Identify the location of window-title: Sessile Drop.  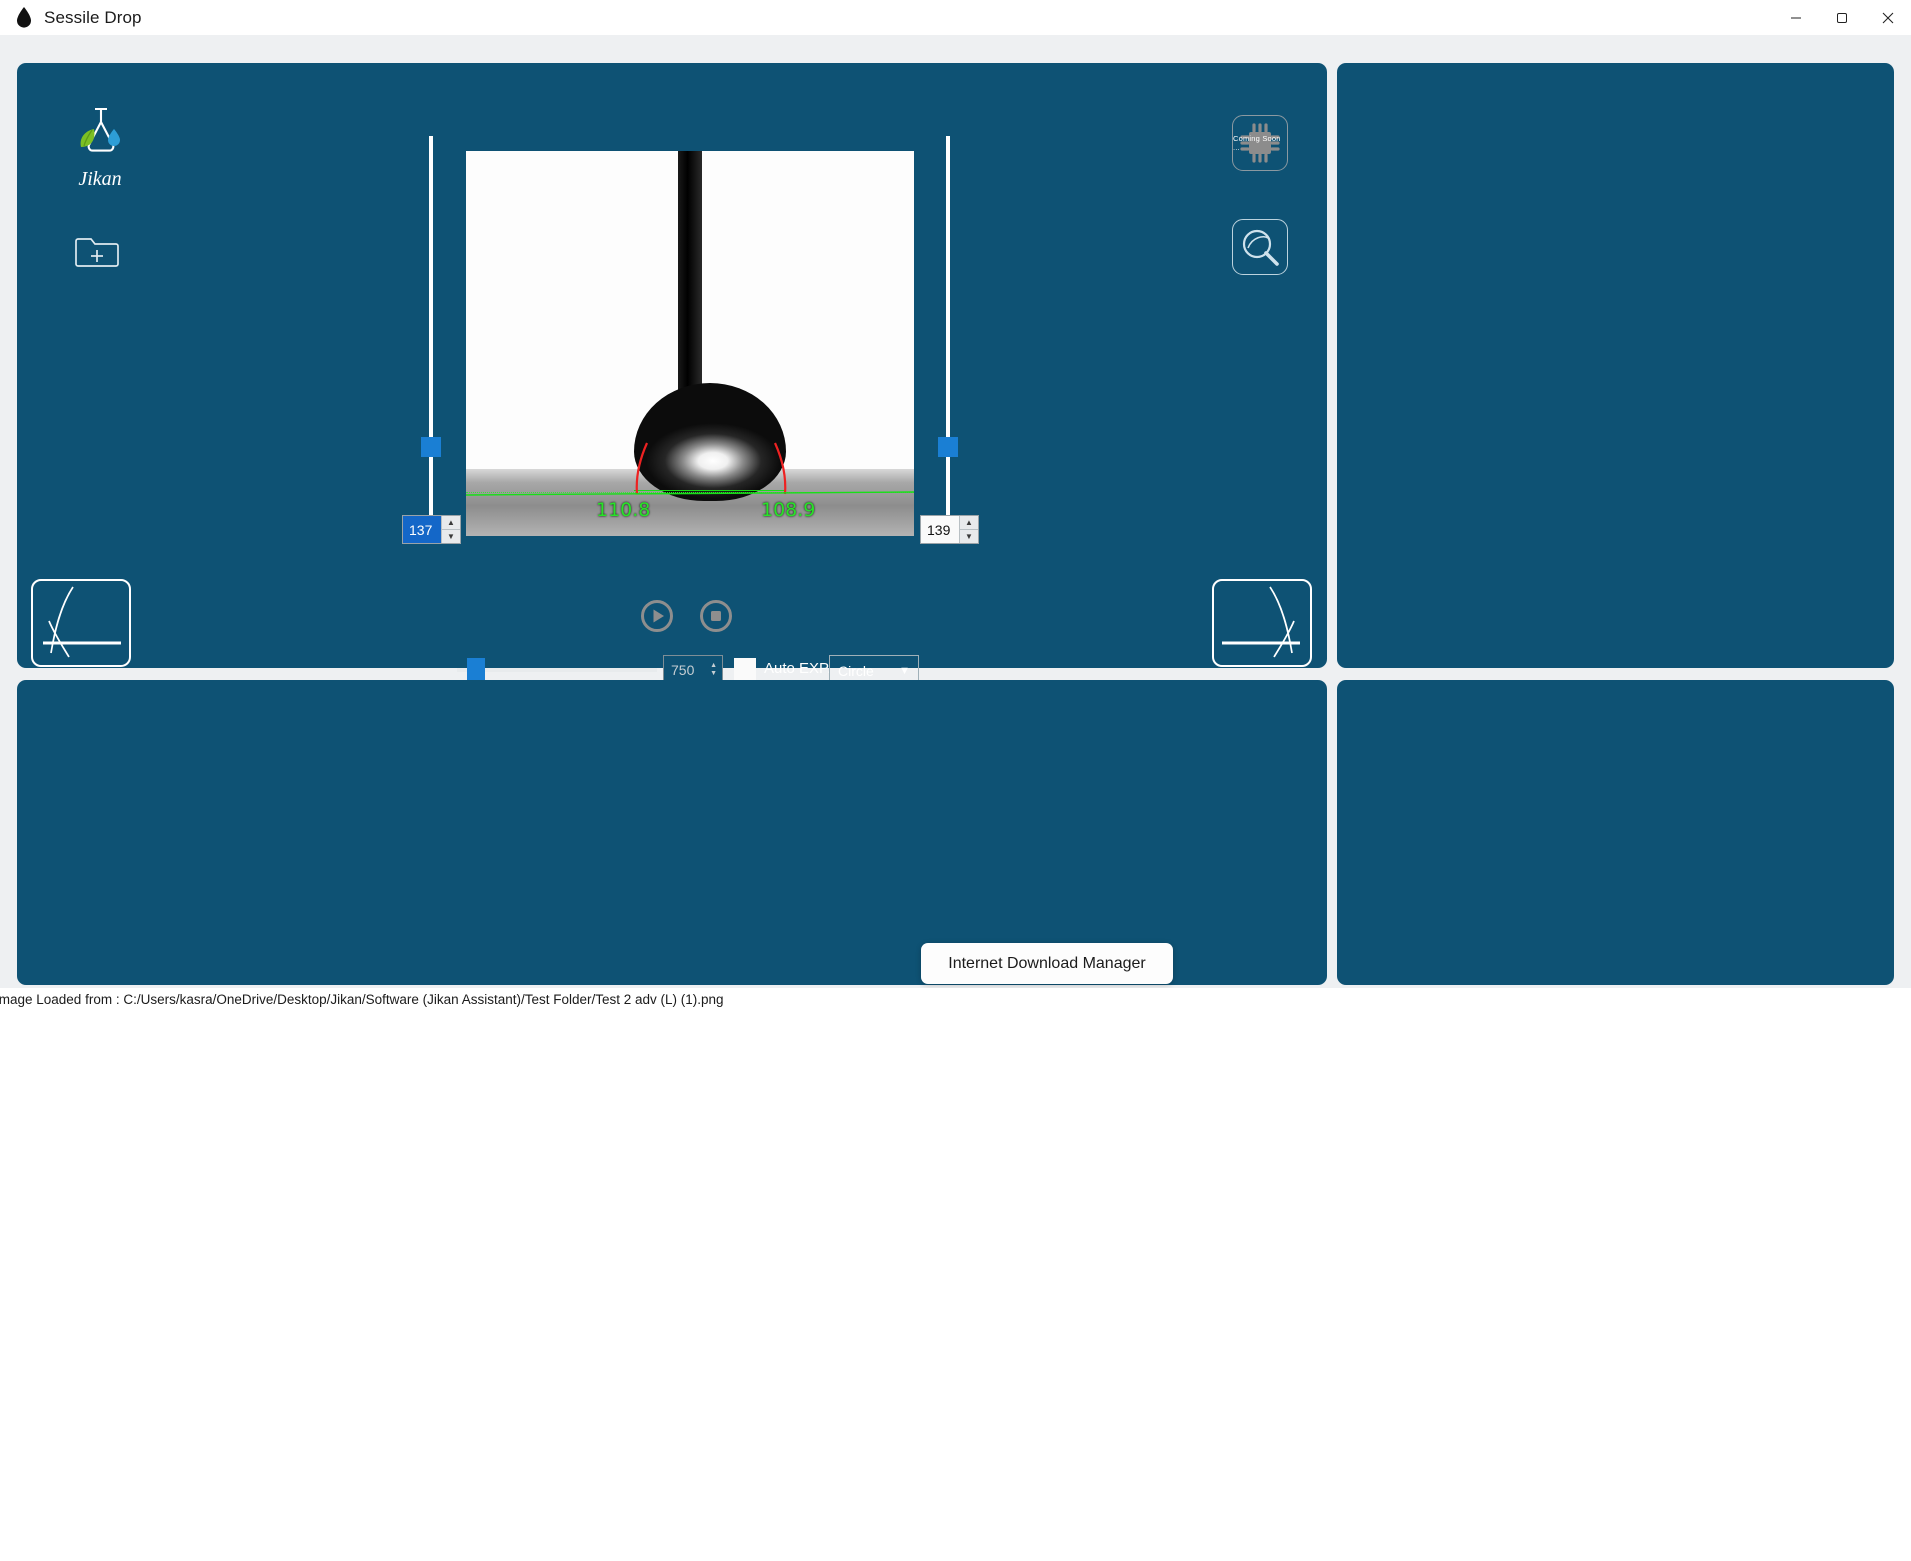
(93, 17).